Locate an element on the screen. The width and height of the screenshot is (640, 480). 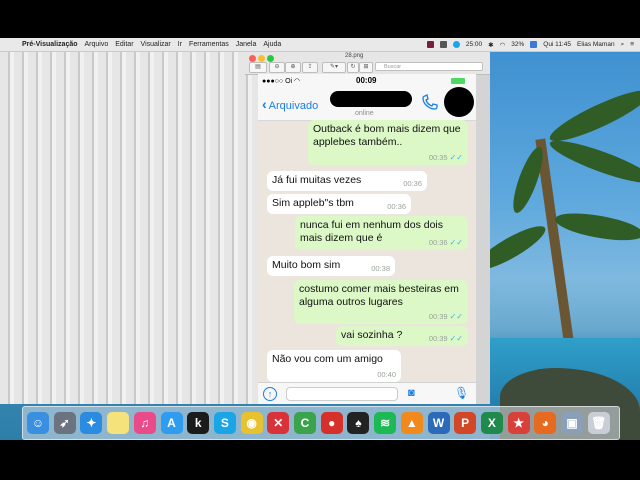
back-button: ‹ Arquivado is located at coordinates (290, 104).